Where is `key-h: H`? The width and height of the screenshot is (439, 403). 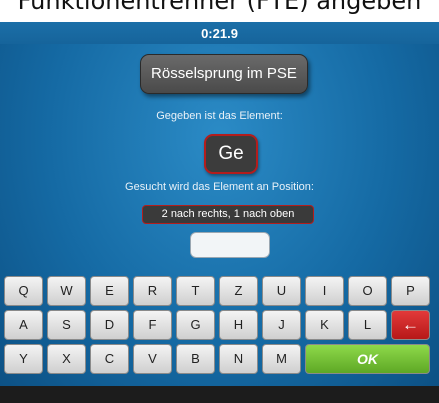
key-h: H is located at coordinates (238, 325).